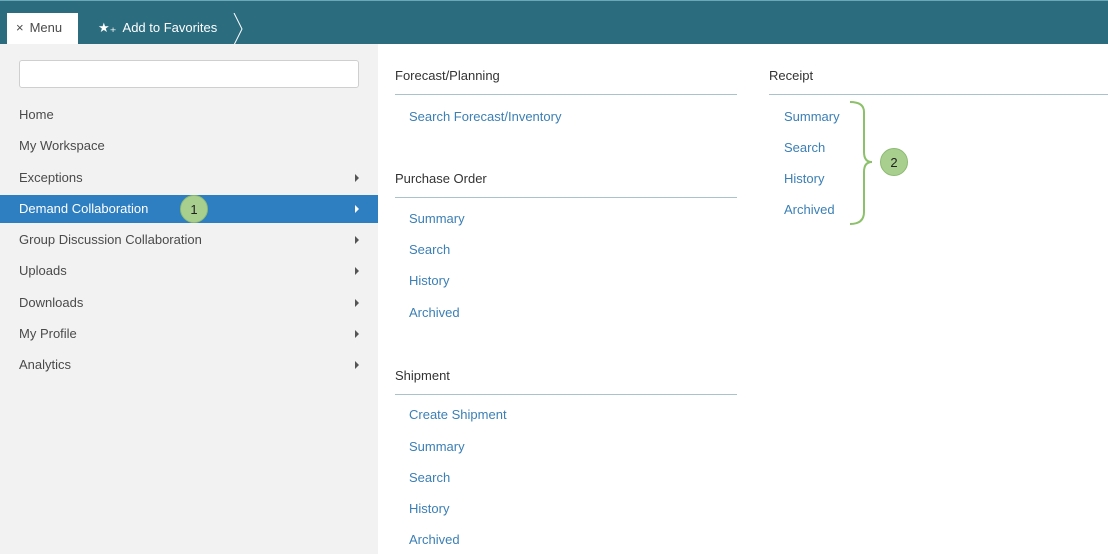 The width and height of the screenshot is (1108, 554). Describe the element at coordinates (189, 271) in the screenshot. I see `sidebar-item-uploads: Uploads` at that location.